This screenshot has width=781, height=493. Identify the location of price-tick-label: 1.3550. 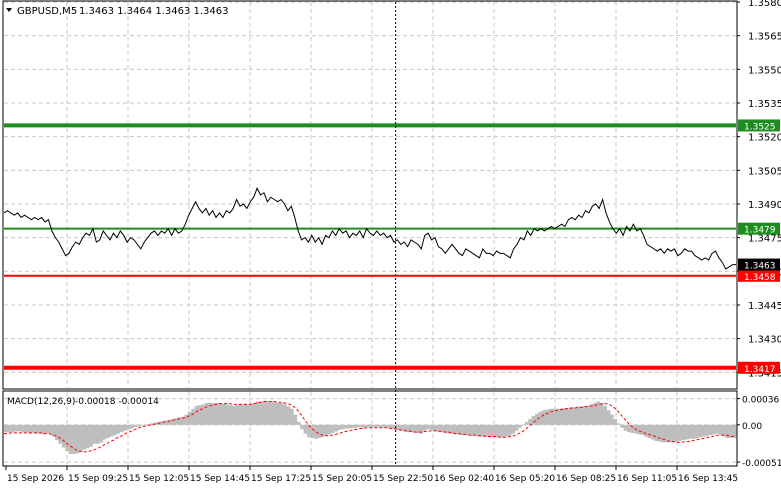
(764, 70).